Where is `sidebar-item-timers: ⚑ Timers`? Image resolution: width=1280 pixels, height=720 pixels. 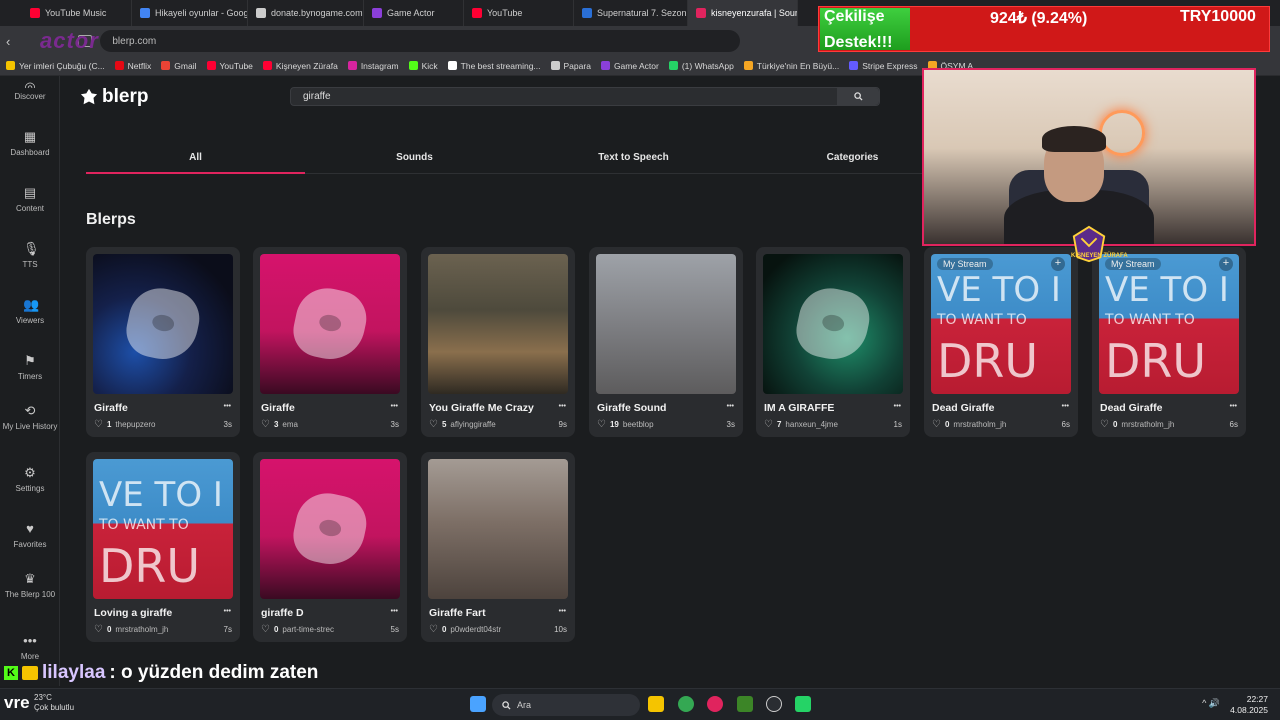
sidebar-item-timers: ⚑ Timers is located at coordinates (30, 368).